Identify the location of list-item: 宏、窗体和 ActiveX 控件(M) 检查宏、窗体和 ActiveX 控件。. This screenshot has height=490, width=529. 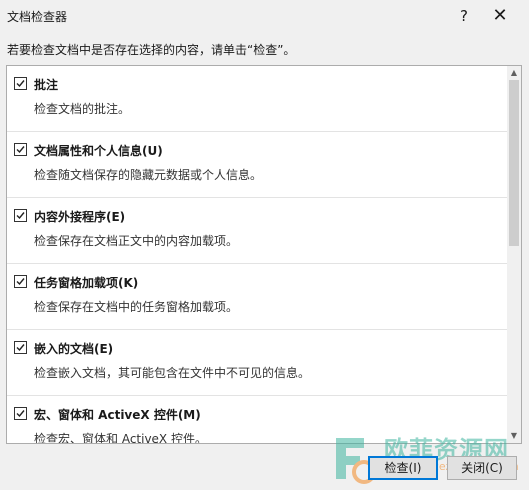
(257, 420).